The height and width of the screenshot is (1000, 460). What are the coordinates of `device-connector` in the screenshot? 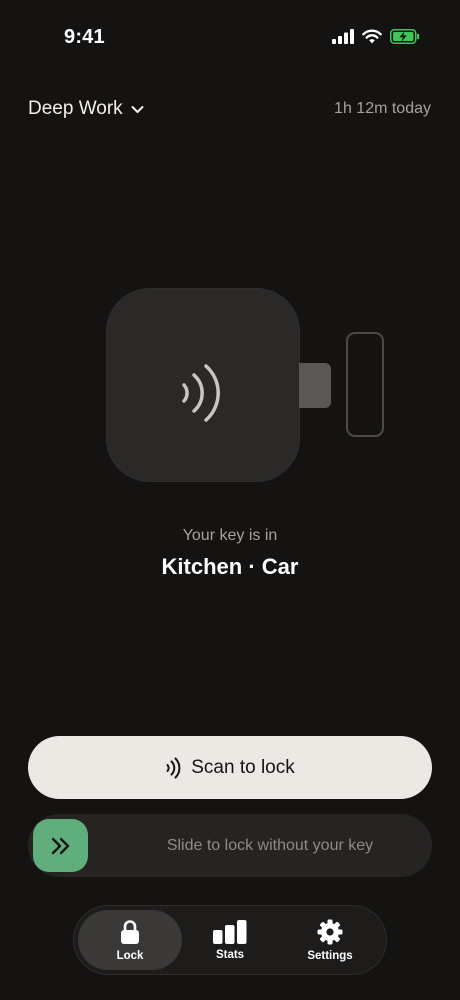 It's located at (315, 385).